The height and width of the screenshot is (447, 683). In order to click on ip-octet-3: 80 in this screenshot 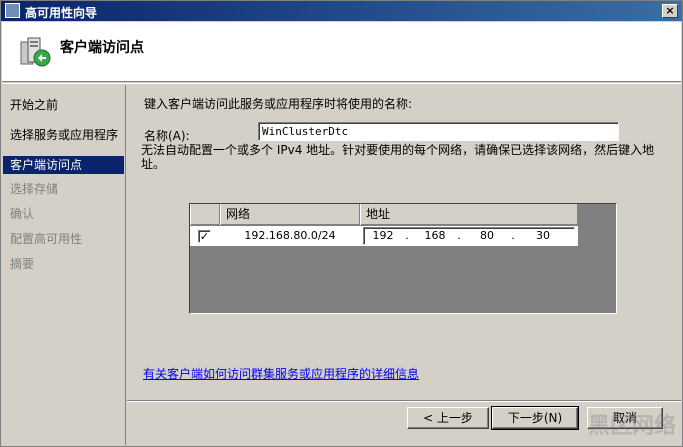, I will do `click(487, 235)`.